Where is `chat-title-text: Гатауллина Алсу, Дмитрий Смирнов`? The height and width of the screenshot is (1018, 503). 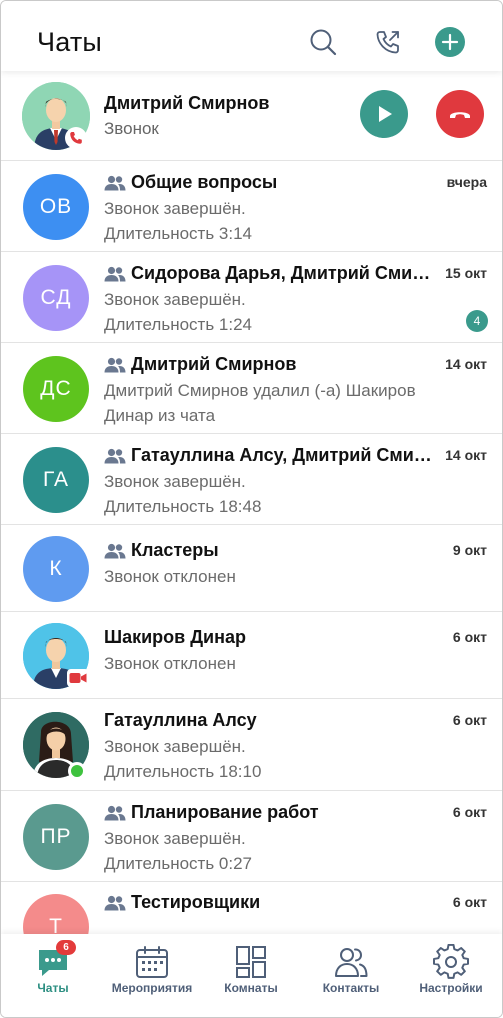
chat-title-text: Гатауллина Алсу, Дмитрий Смирнов is located at coordinates (281, 455).